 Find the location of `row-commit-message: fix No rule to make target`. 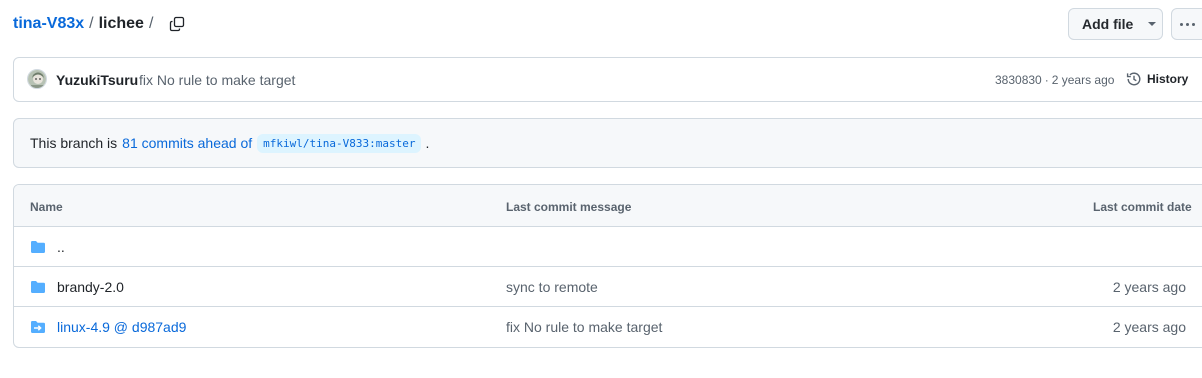

row-commit-message: fix No rule to make target is located at coordinates (584, 327).